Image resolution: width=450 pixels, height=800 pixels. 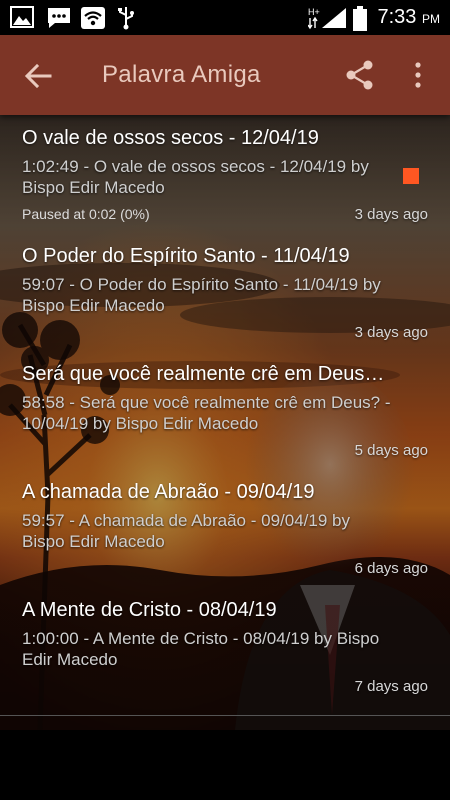 I want to click on wifi-icon, so click(x=93, y=18).